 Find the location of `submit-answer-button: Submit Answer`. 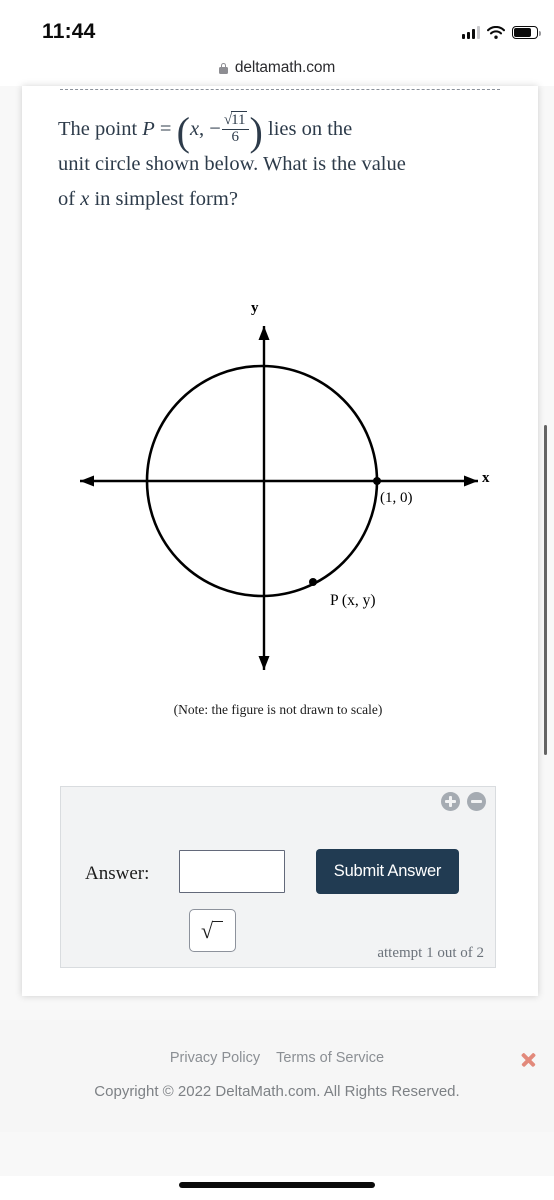

submit-answer-button: Submit Answer is located at coordinates (387, 871).